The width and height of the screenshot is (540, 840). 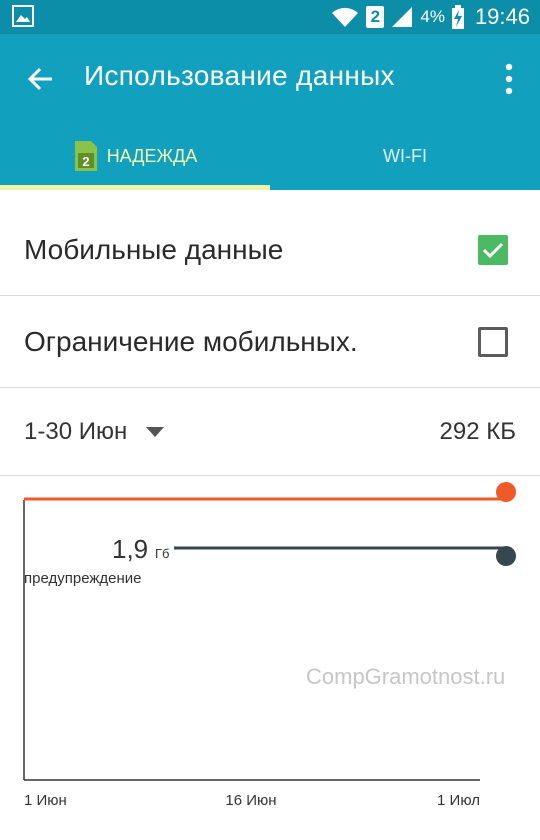 I want to click on wifi-icon, so click(x=345, y=17).